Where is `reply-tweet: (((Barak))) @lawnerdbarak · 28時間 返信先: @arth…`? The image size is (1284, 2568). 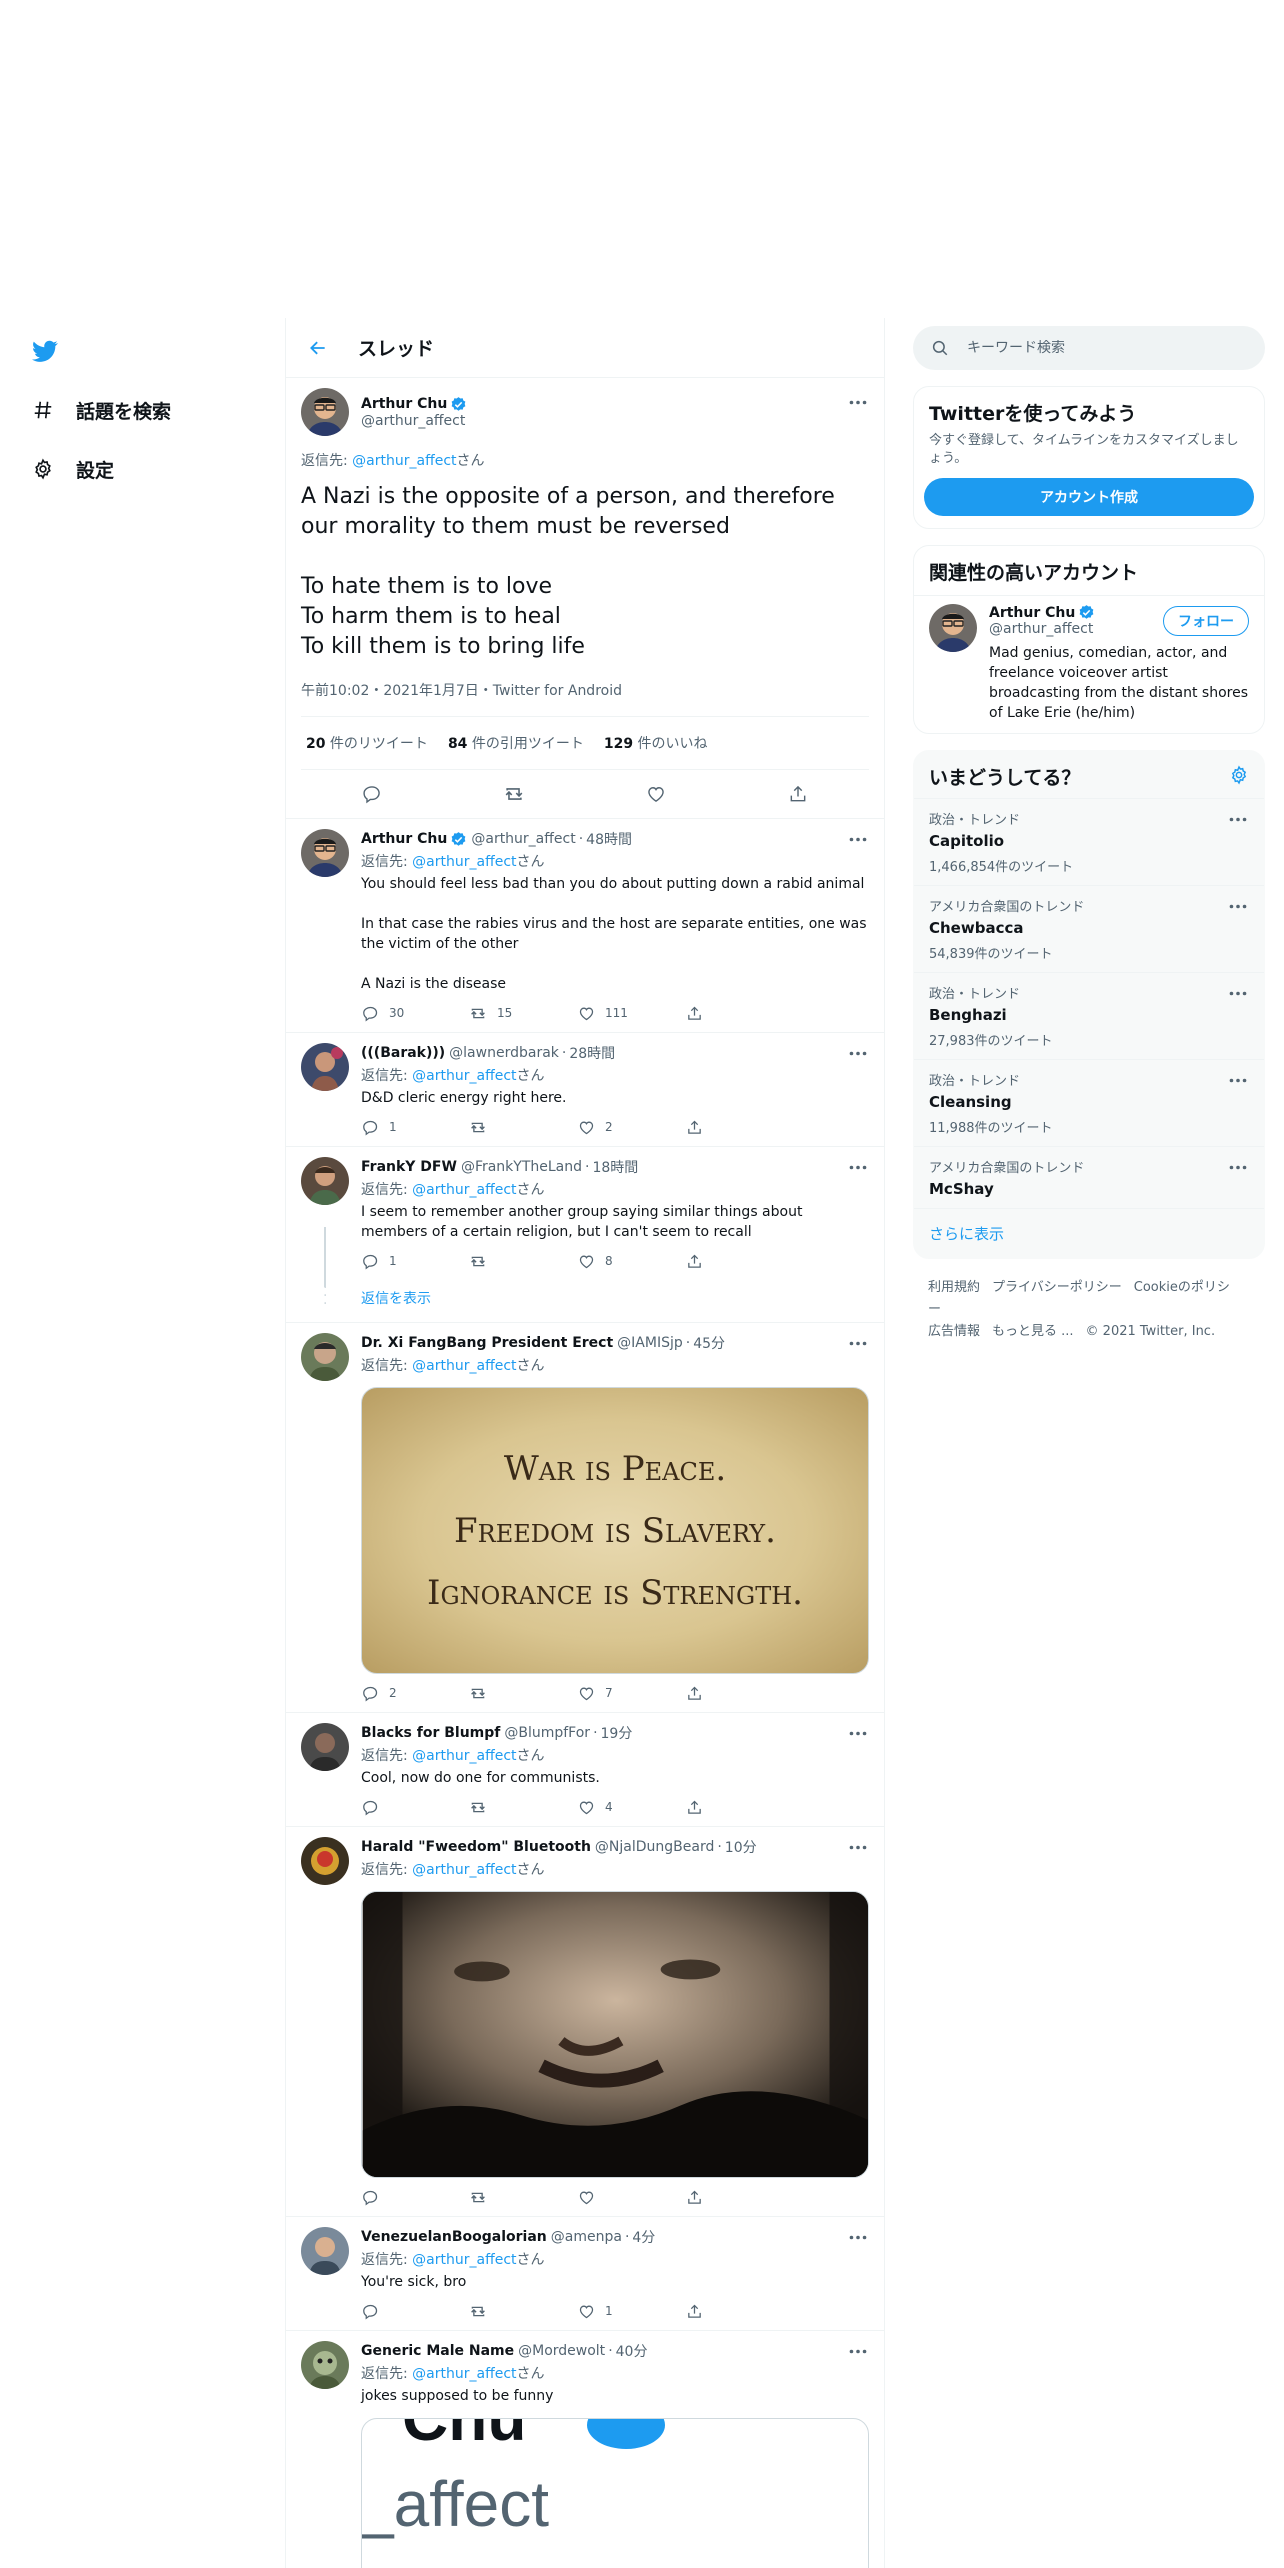
reply-tweet: (((Barak))) @lawnerdbarak · 28時間 返信先: @arth… is located at coordinates (585, 1090).